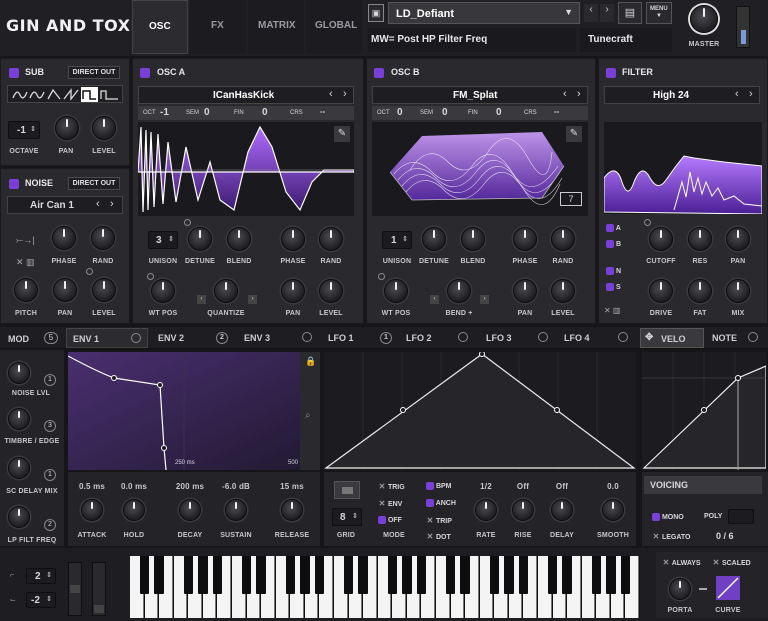 The image size is (768, 621). What do you see at coordinates (201, 299) in the screenshot?
I see `quantize-left-icon: ‹` at bounding box center [201, 299].